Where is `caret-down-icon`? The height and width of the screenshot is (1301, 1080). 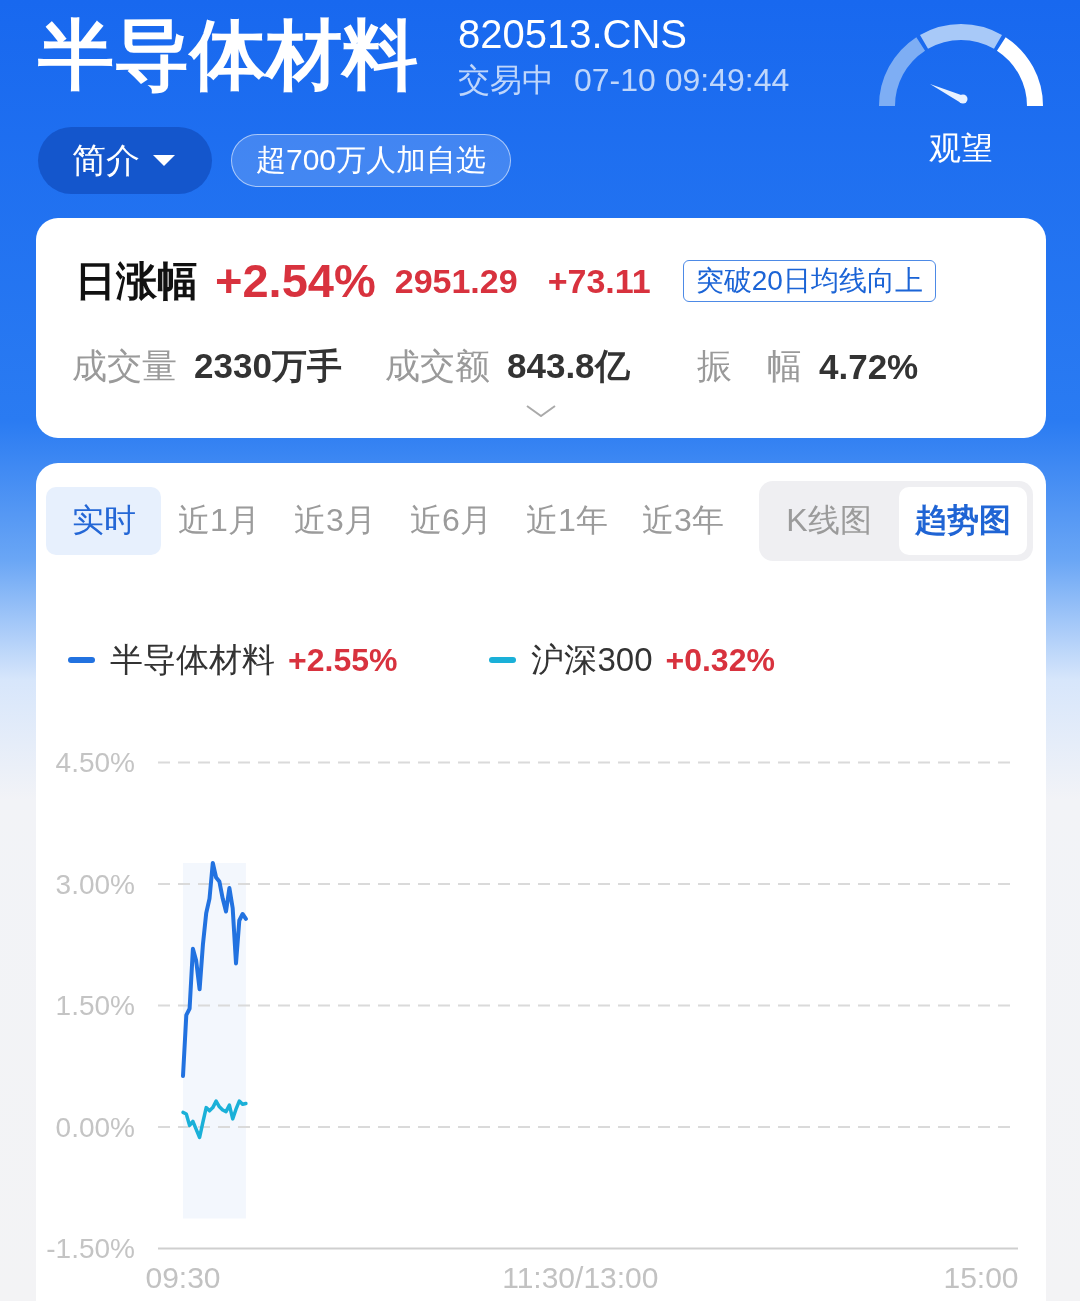
caret-down-icon is located at coordinates (164, 160).